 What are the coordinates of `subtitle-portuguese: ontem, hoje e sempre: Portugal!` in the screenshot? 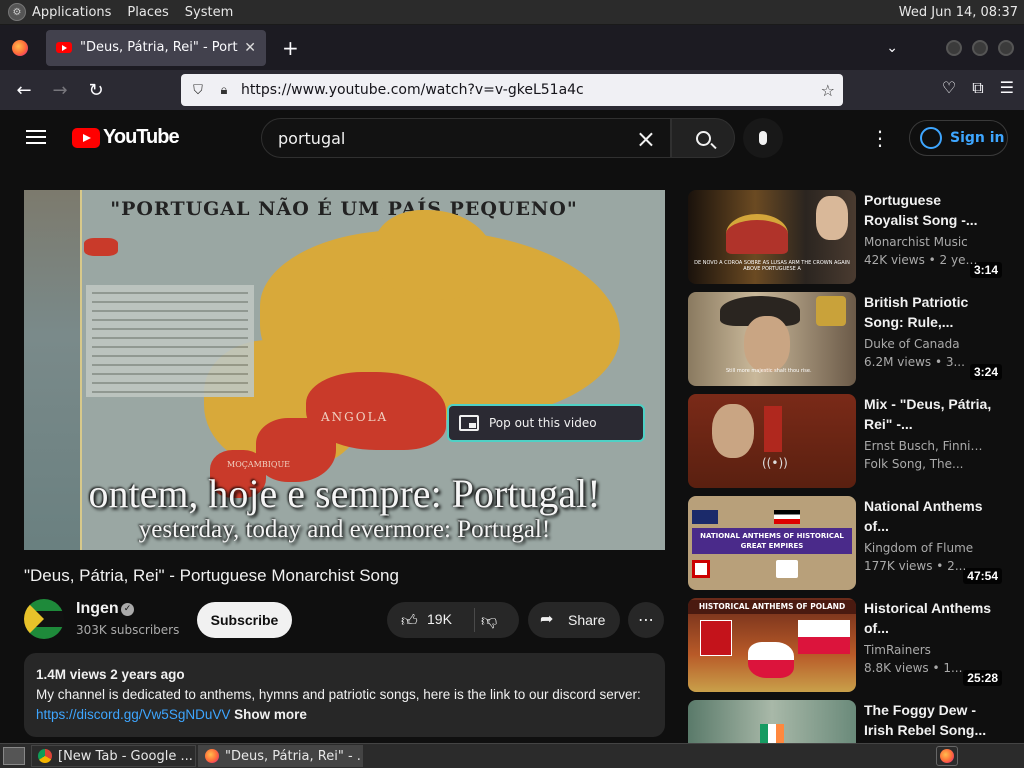 It's located at (344, 493).